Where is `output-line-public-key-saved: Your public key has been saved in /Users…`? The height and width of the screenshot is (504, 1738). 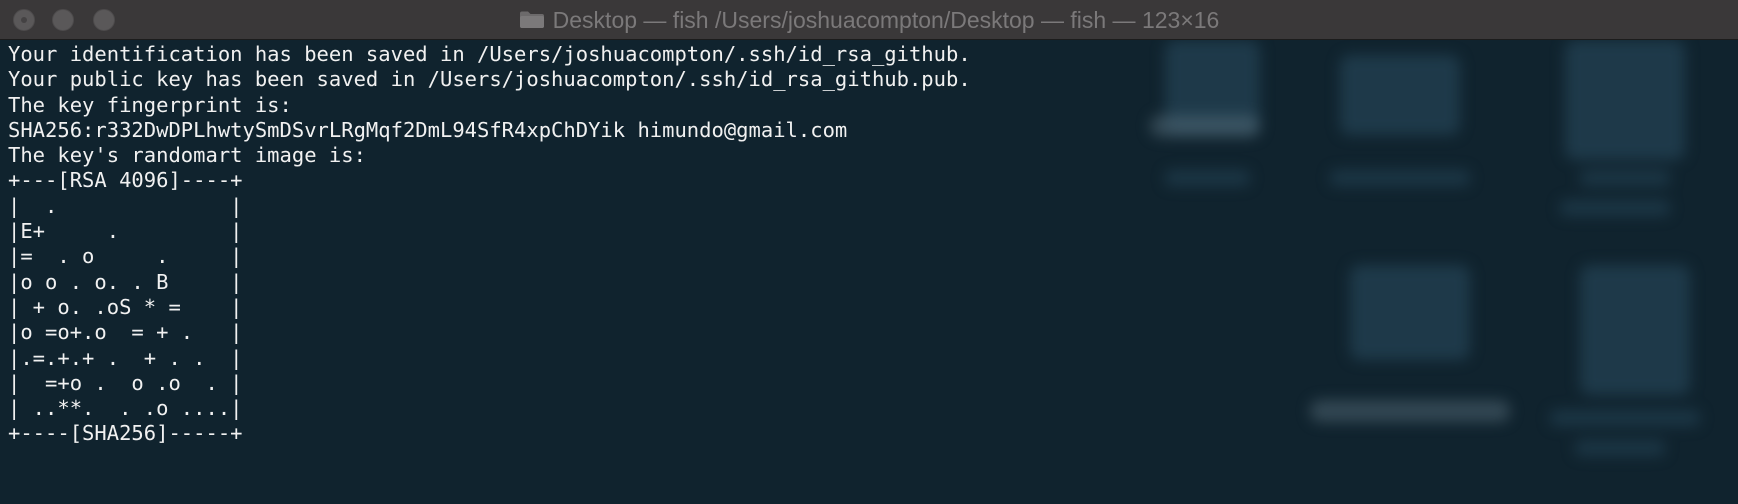
output-line-public-key-saved: Your public key has been saved in /Users… is located at coordinates (489, 79).